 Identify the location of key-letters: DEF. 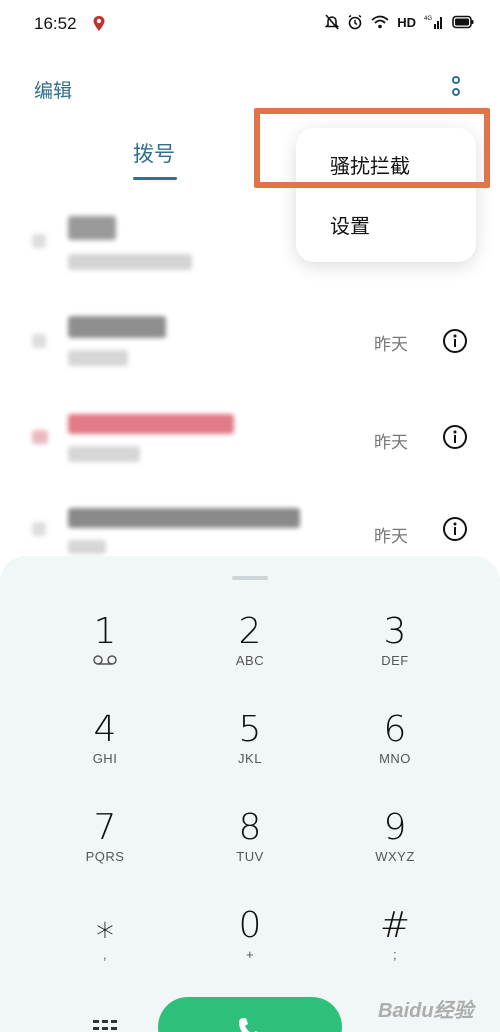
(395, 660).